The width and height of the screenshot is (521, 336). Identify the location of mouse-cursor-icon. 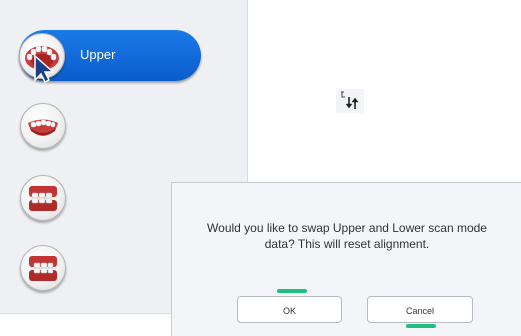
(44, 69).